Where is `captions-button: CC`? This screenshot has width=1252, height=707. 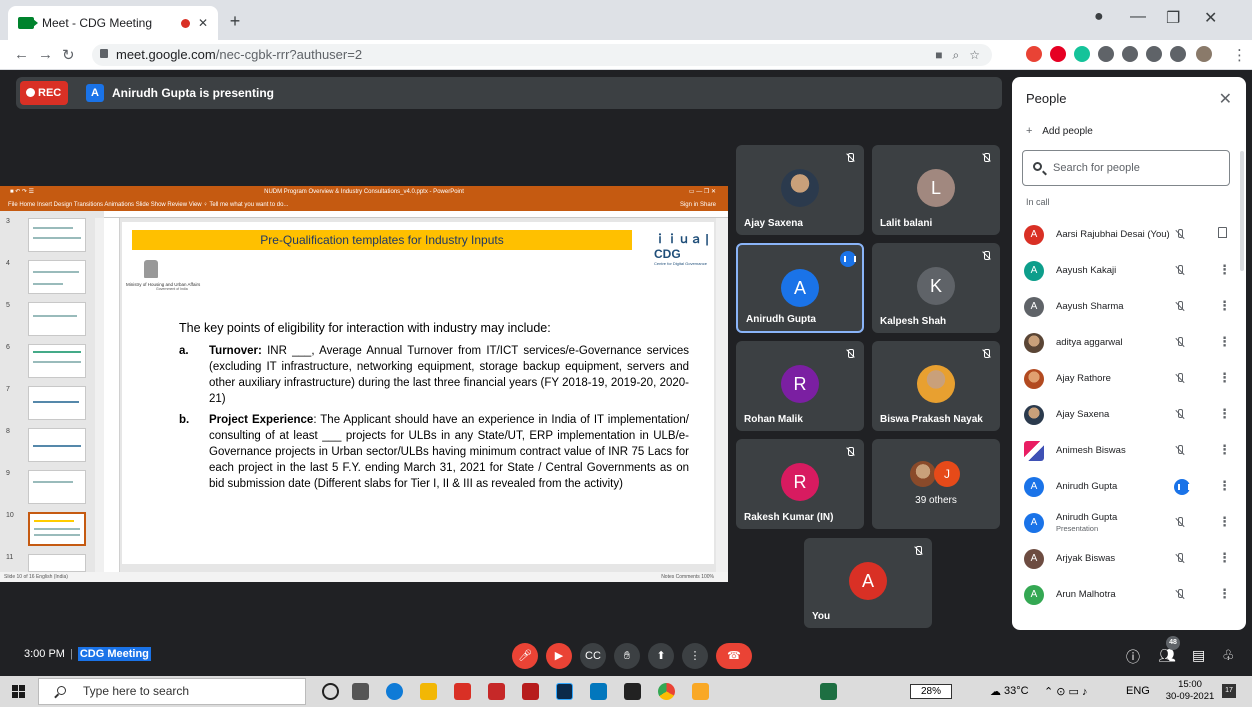 captions-button: CC is located at coordinates (593, 656).